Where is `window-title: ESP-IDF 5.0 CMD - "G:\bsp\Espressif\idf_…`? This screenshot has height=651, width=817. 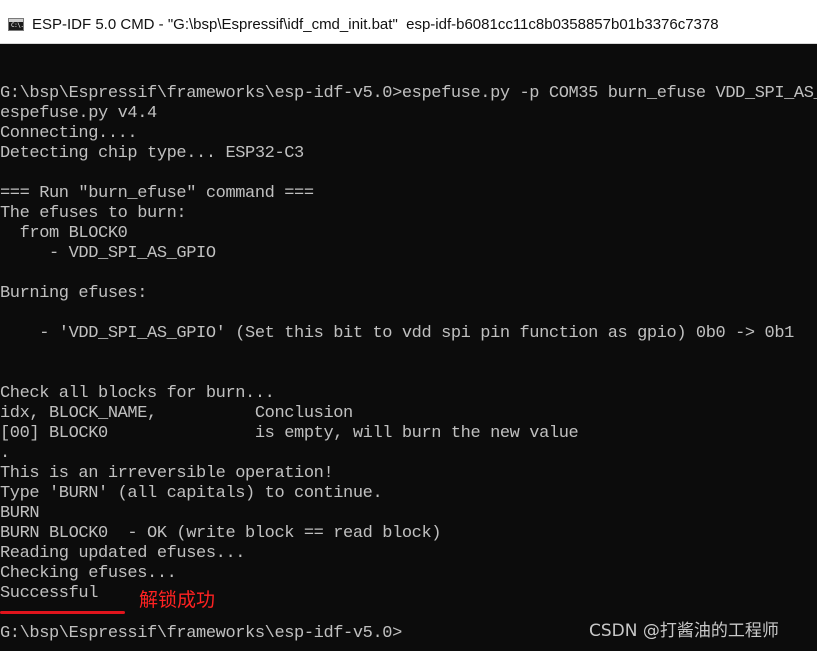
window-title: ESP-IDF 5.0 CMD - "G:\bsp\Espressif\idf_… is located at coordinates (375, 24).